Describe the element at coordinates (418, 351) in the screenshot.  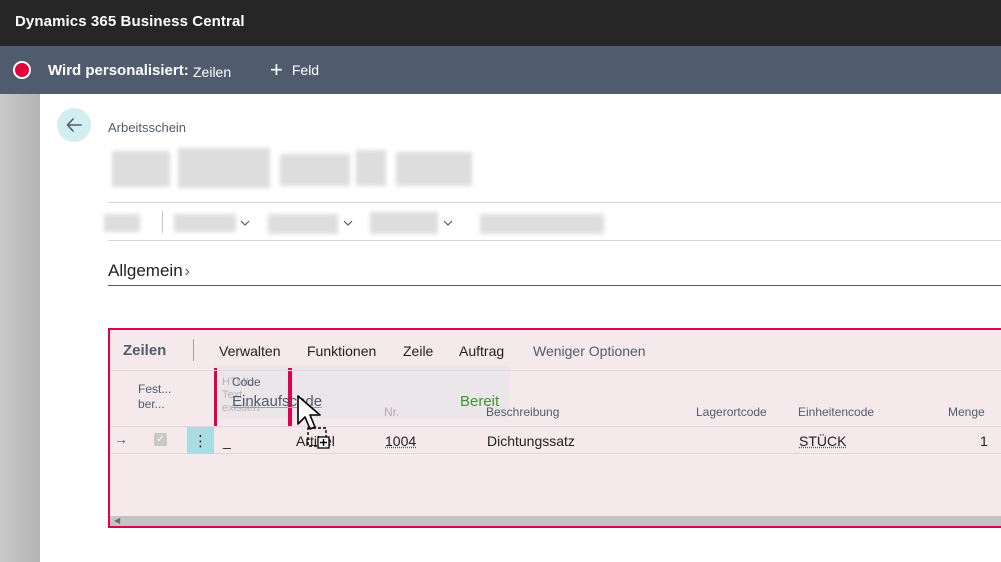
I see `action-zeile: Zeile` at that location.